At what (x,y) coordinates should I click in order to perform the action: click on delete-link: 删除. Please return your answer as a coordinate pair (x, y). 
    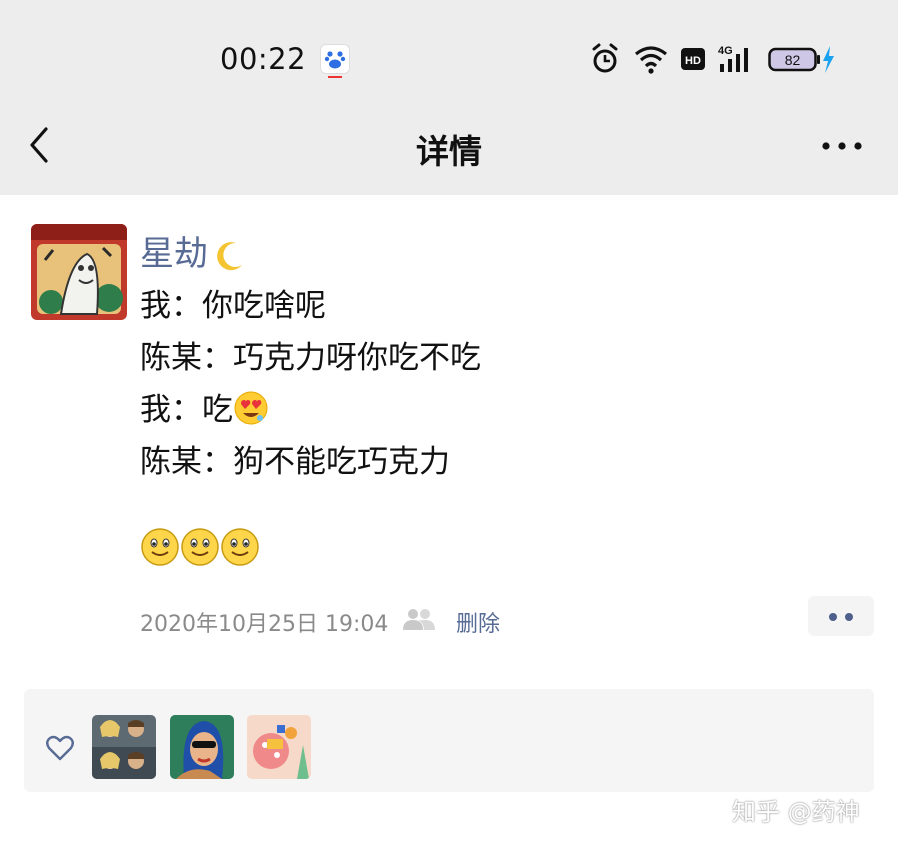
    Looking at the image, I should click on (478, 622).